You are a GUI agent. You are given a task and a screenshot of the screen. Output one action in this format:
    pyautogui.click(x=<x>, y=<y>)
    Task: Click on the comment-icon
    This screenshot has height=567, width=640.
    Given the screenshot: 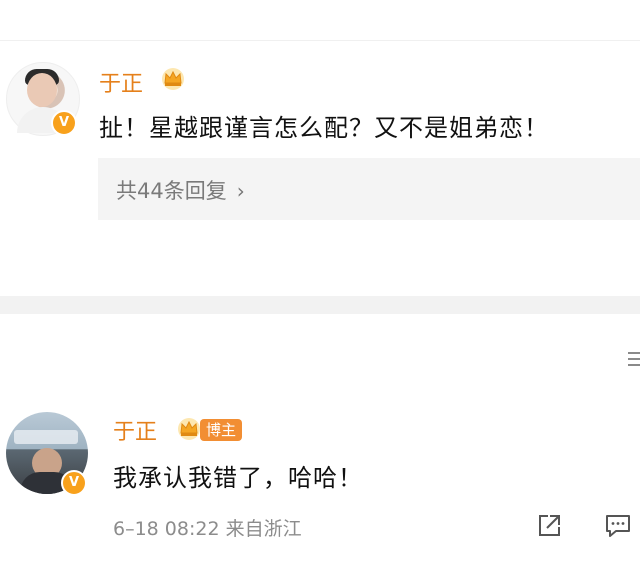 What is the action you would take?
    pyautogui.click(x=618, y=526)
    